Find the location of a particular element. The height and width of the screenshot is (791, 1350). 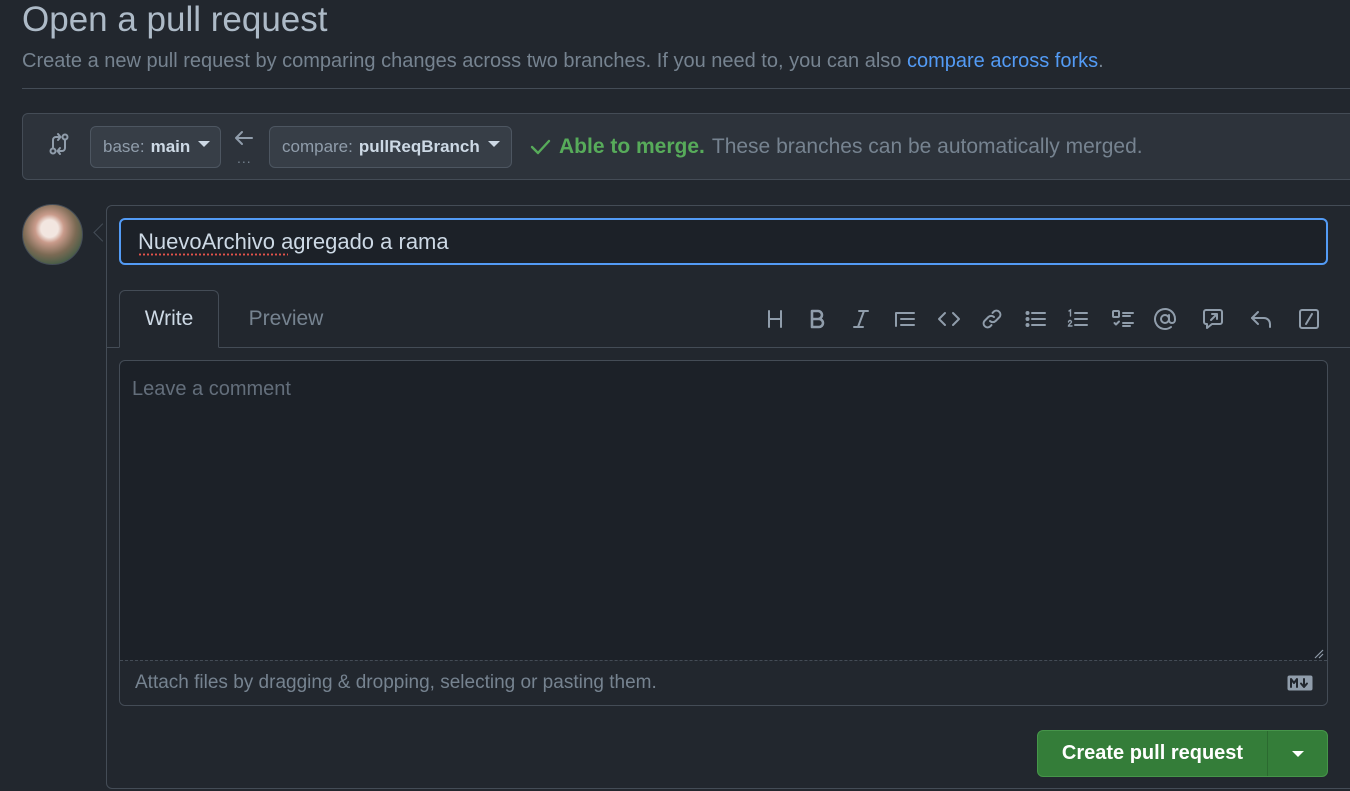

compare-branch-select: compare: pullReqBranch is located at coordinates (390, 147).